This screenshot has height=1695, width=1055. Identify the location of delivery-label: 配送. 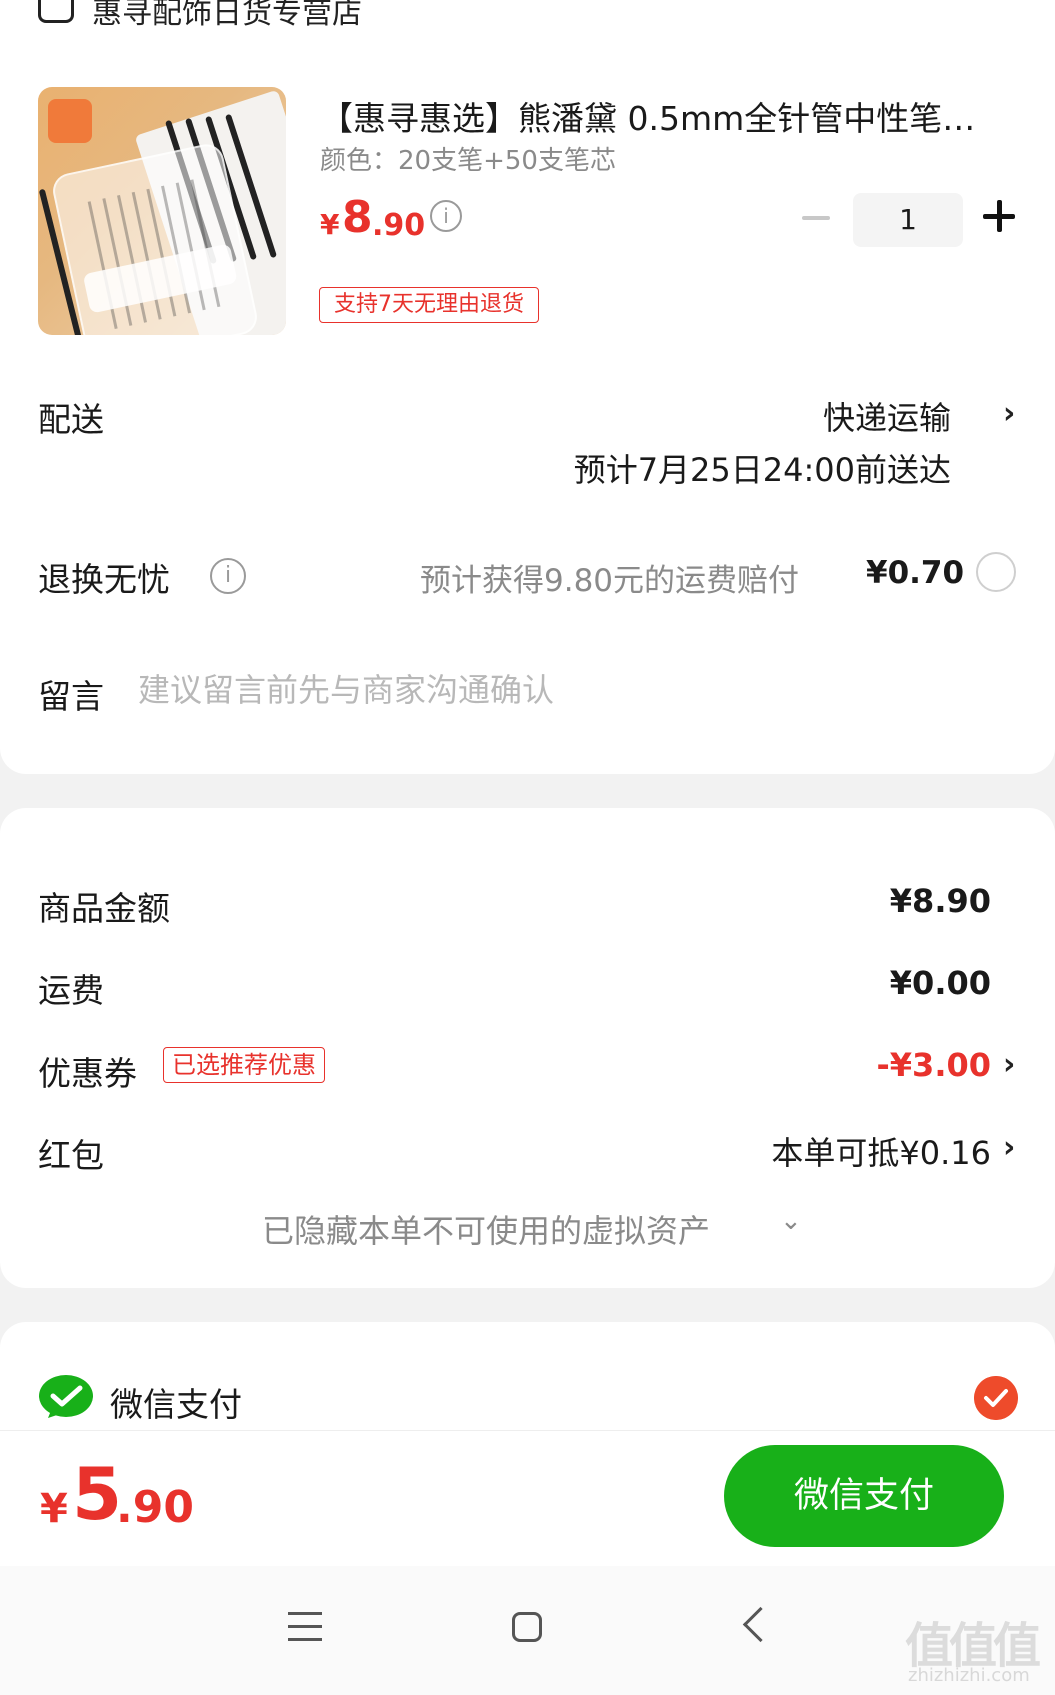
(71, 419).